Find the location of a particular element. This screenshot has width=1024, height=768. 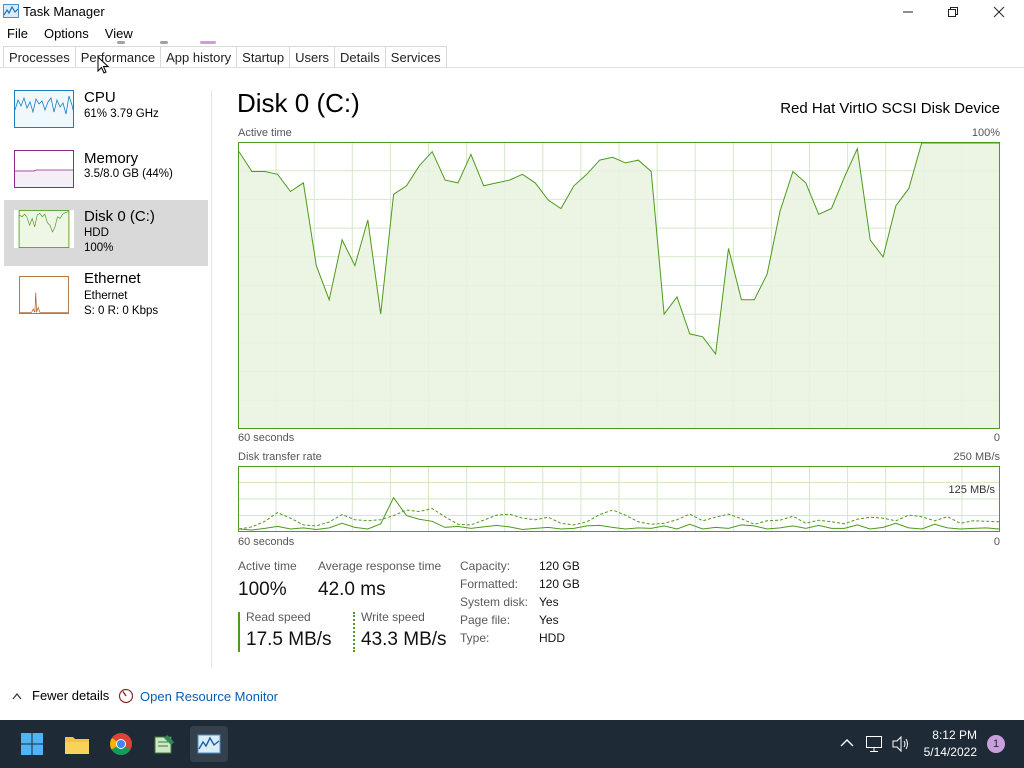

sidebar-item-ethernet: Ethernet Ethernet S: 0 R: 0 Kbps is located at coordinates (106, 302).